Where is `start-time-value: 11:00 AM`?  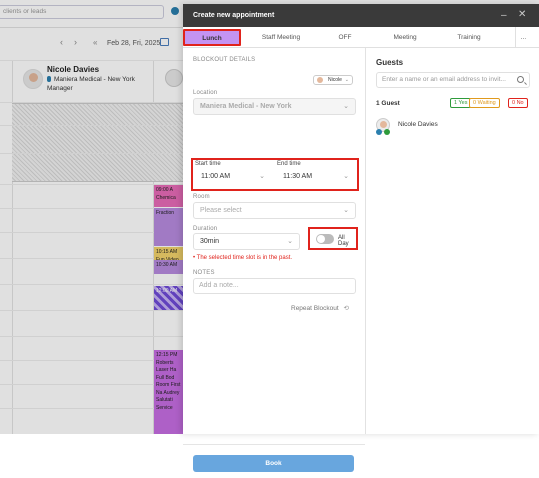
start-time-value: 11:00 AM is located at coordinates (216, 176).